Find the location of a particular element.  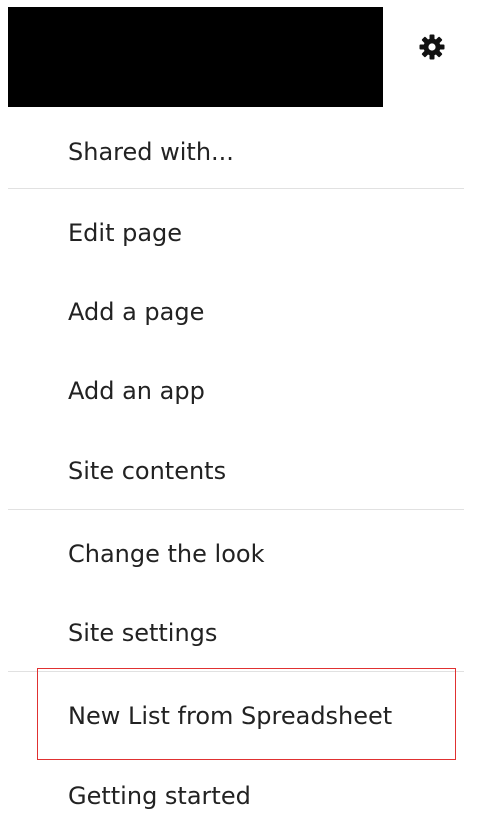

menu-item-edit-page: Edit page is located at coordinates (125, 233).